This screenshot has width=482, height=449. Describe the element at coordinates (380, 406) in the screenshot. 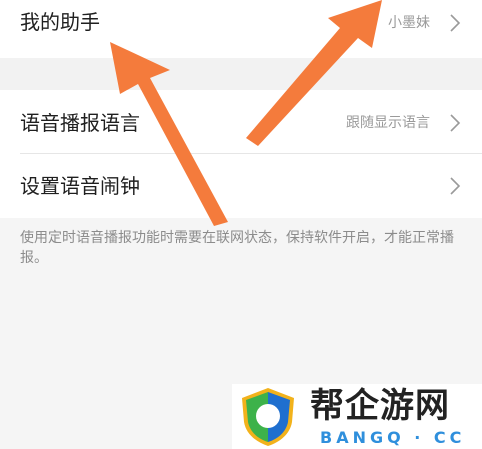

I see `watermark-brand: 帮企游网` at that location.